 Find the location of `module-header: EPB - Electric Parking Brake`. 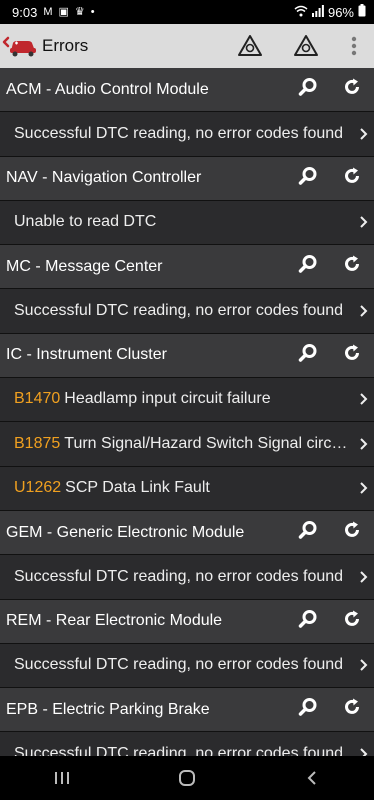

module-header: EPB - Electric Parking Brake is located at coordinates (187, 710).